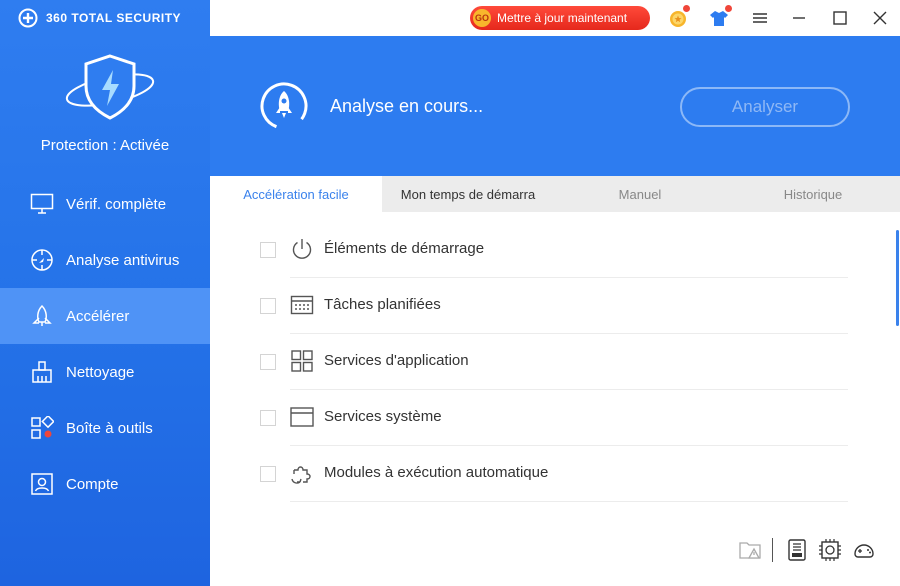 This screenshot has height=586, width=900. I want to click on puzzle-refresh-icon, so click(302, 473).